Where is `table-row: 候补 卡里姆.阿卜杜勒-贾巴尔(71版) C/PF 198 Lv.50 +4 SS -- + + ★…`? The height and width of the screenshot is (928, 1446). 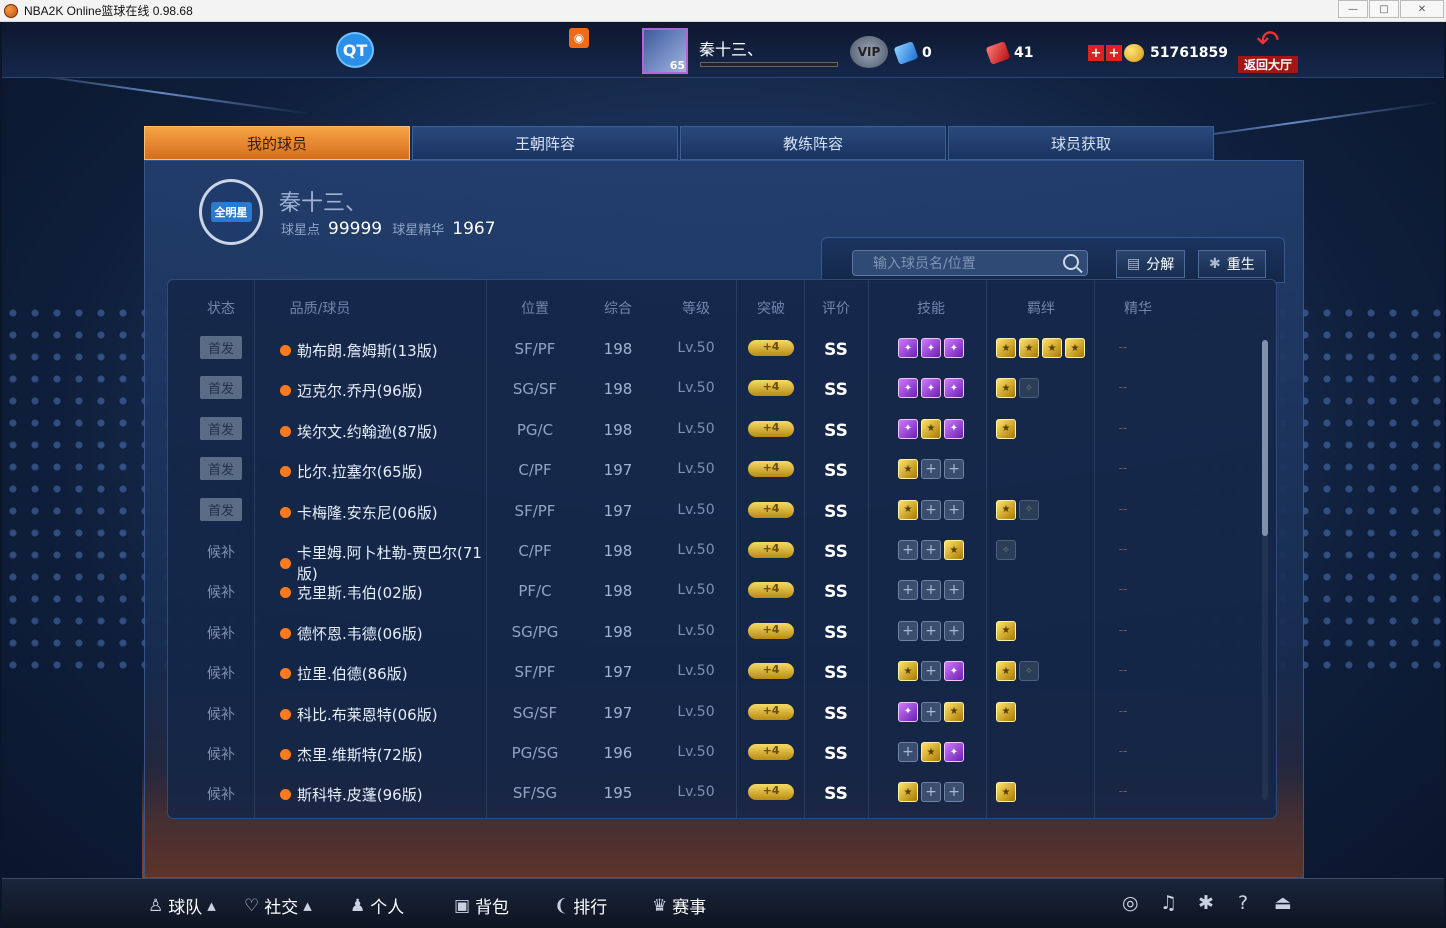
table-row: 候补 卡里姆.阿卜杜勒-贾巴尔(71版) C/PF 198 Lv.50 +4 SS -- + + ★… is located at coordinates (722, 556).